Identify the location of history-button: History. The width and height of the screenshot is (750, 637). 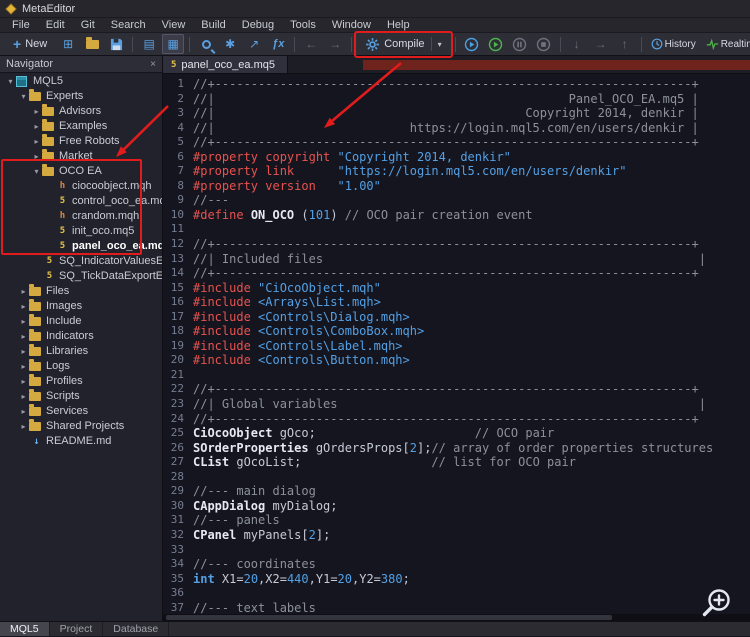
(673, 44).